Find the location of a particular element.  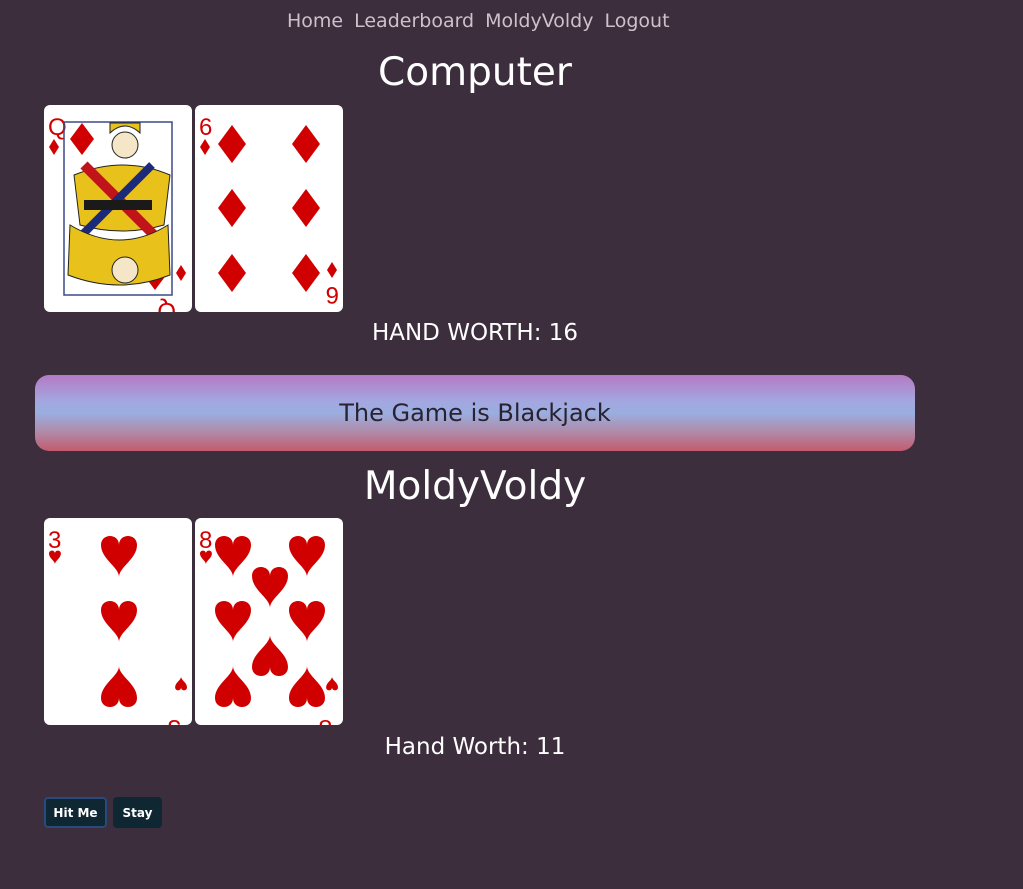

stay-button: Stay is located at coordinates (137, 812).